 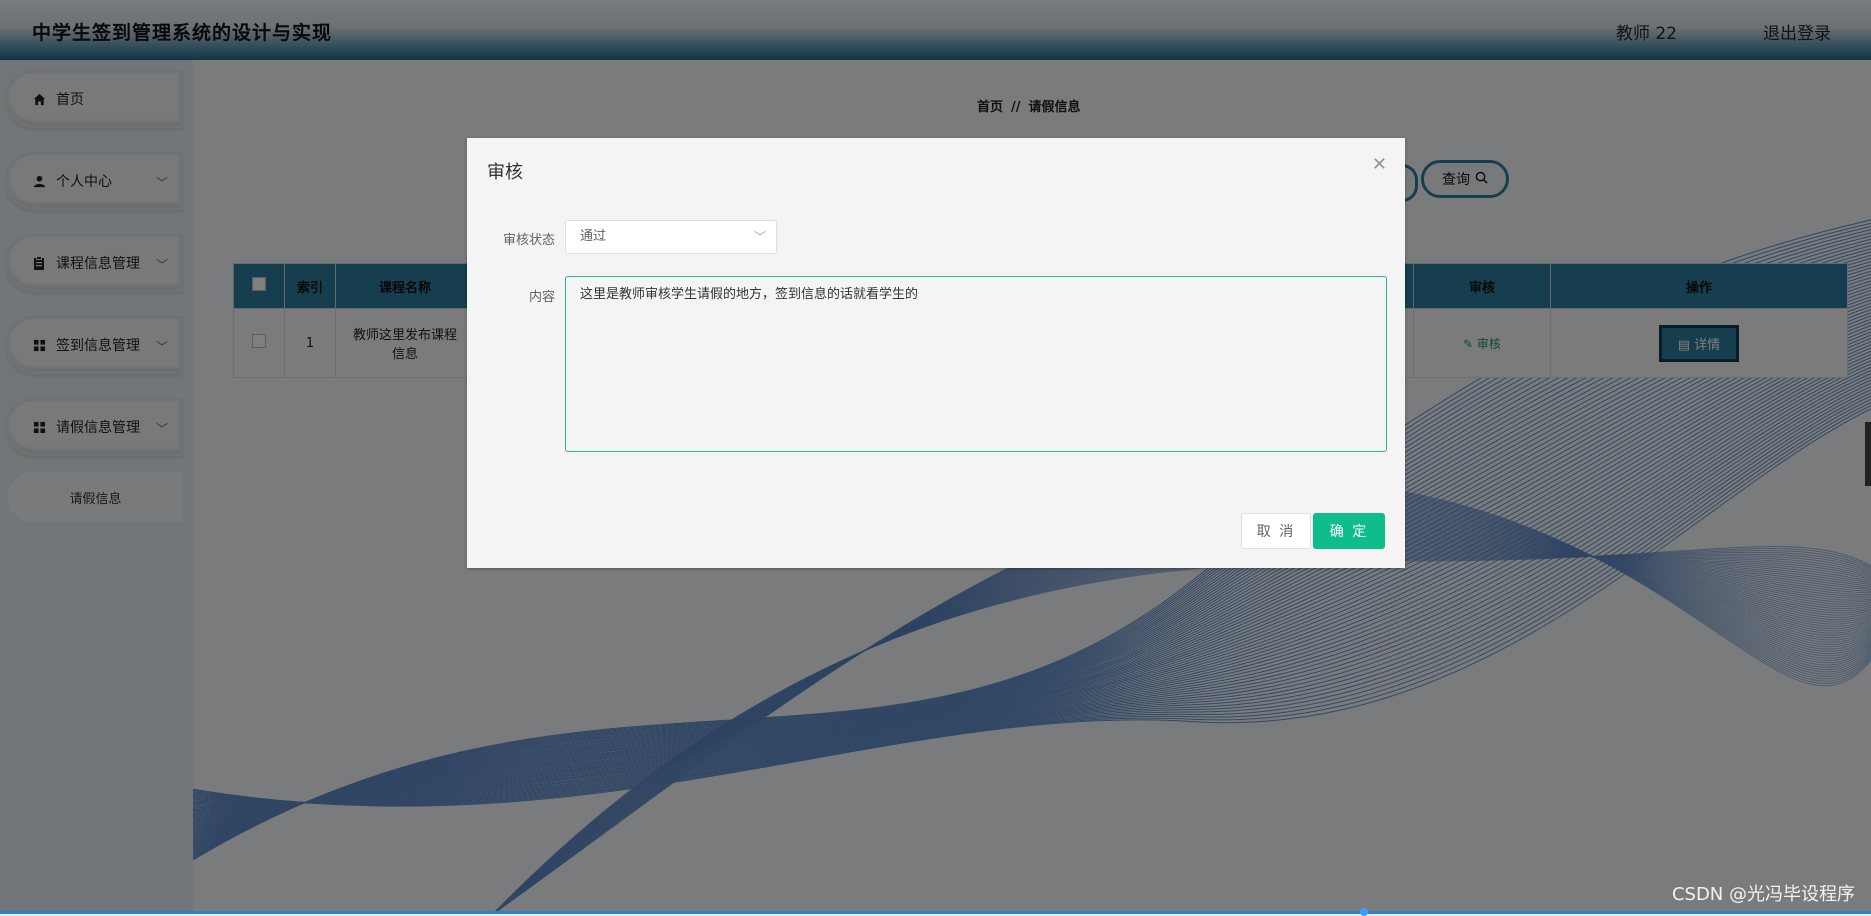 What do you see at coordinates (1276, 531) in the screenshot?
I see `cancel-button: 取 消` at bounding box center [1276, 531].